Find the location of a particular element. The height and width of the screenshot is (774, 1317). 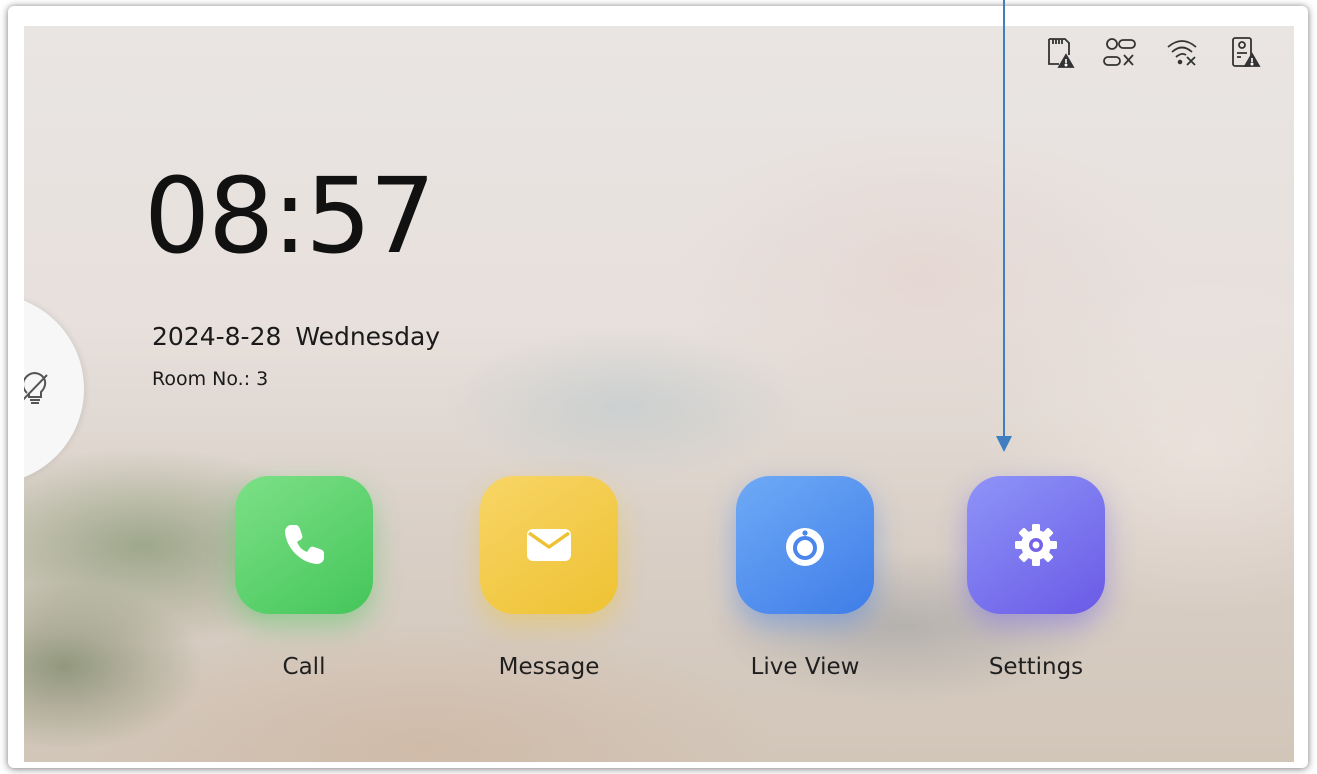

wifi-off-icon is located at coordinates (1182, 52).